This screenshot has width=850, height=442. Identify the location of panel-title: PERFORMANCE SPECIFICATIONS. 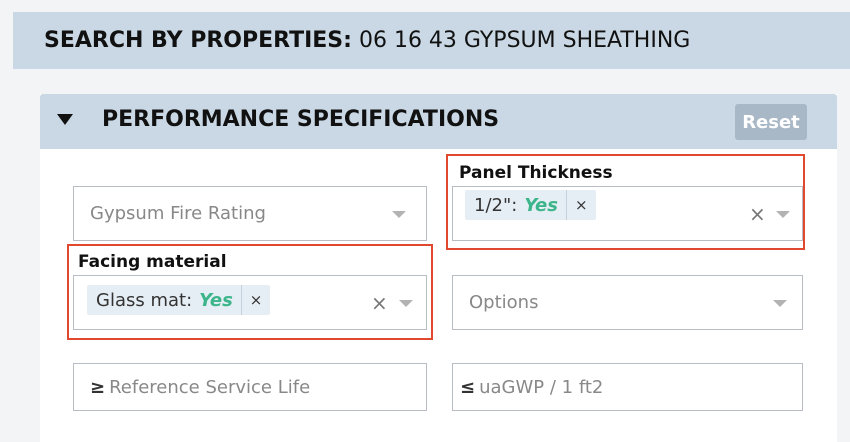
(301, 119).